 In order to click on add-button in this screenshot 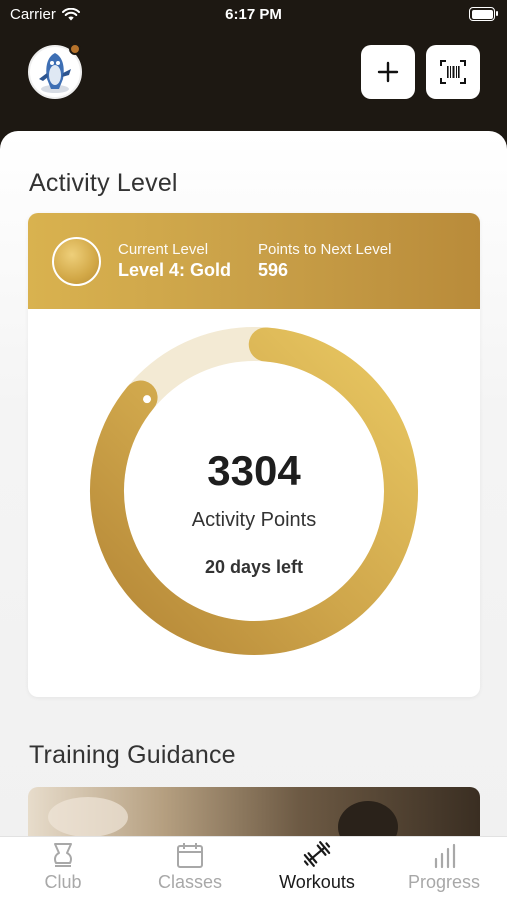, I will do `click(388, 72)`.